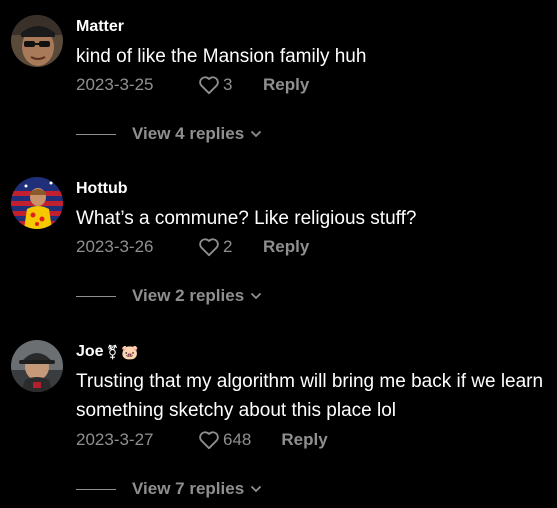 This screenshot has height=508, width=557. Describe the element at coordinates (192, 247) in the screenshot. I see `comment-meta: 2023-3-26 2 Reply` at that location.